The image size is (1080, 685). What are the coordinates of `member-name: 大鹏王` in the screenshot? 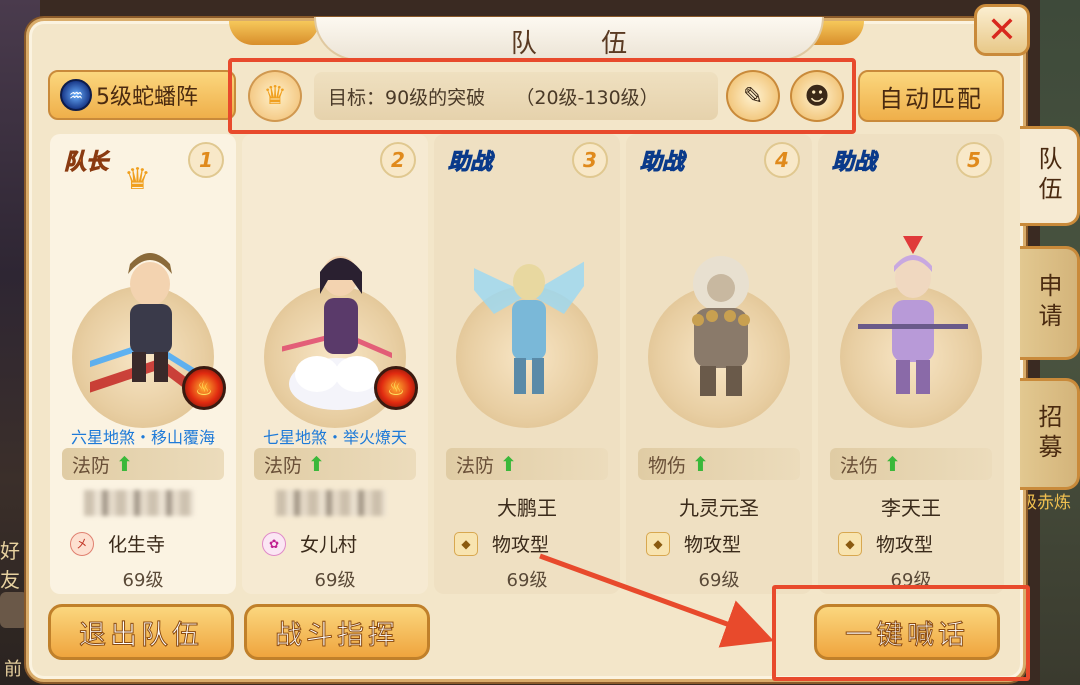 It's located at (527, 508).